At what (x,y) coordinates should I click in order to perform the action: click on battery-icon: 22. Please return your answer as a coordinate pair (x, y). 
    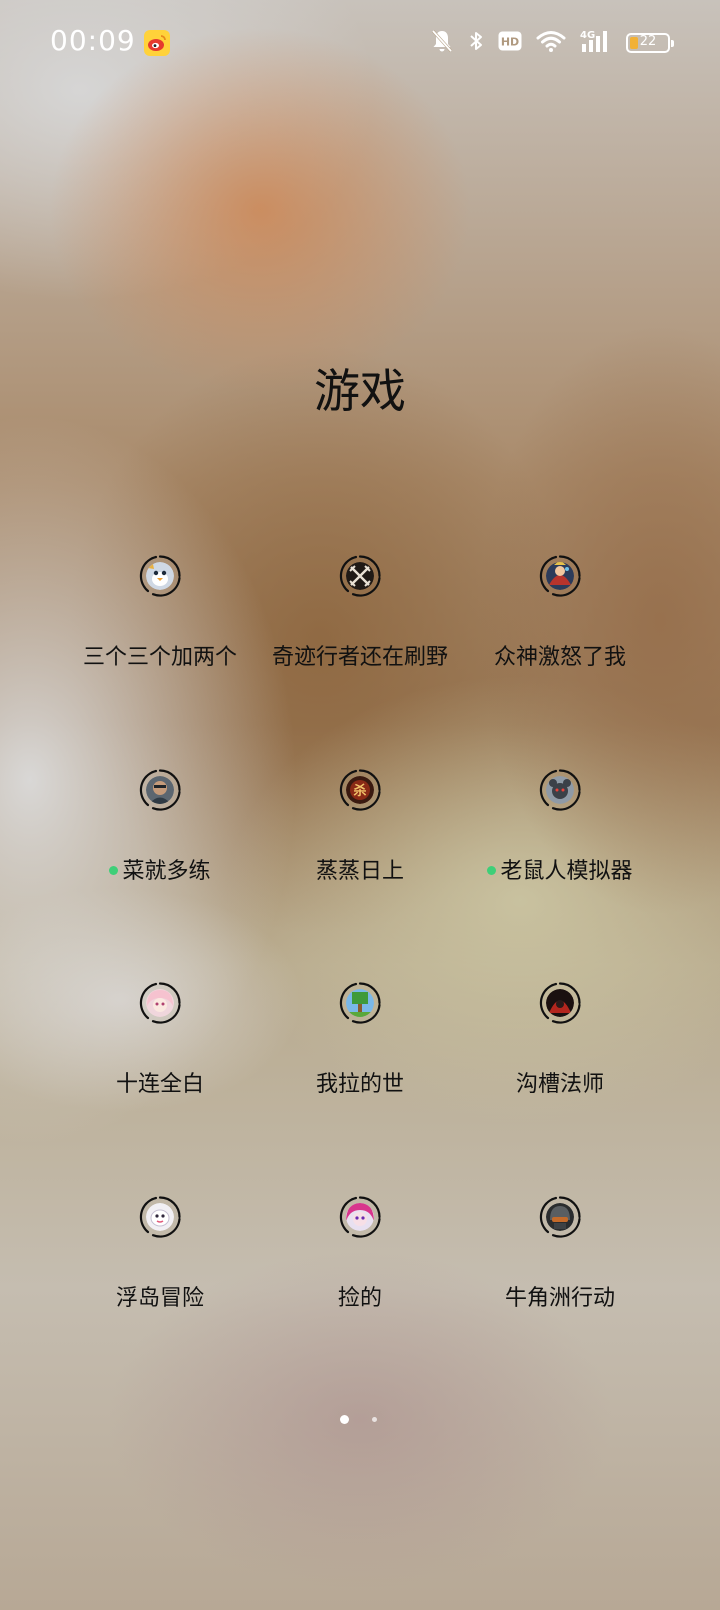
    Looking at the image, I should click on (650, 43).